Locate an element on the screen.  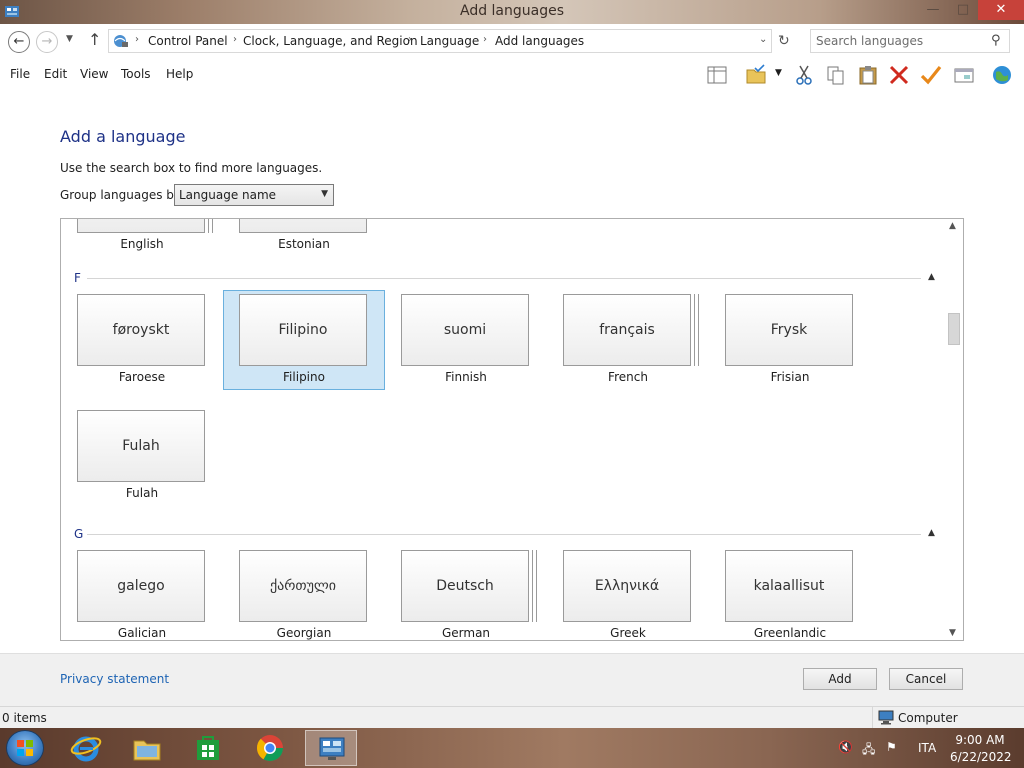
back-button: ← is located at coordinates (19, 42).